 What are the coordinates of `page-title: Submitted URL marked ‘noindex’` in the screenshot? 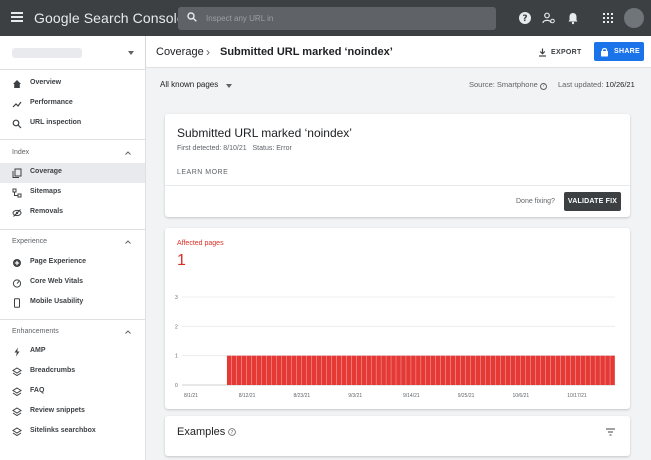 It's located at (306, 52).